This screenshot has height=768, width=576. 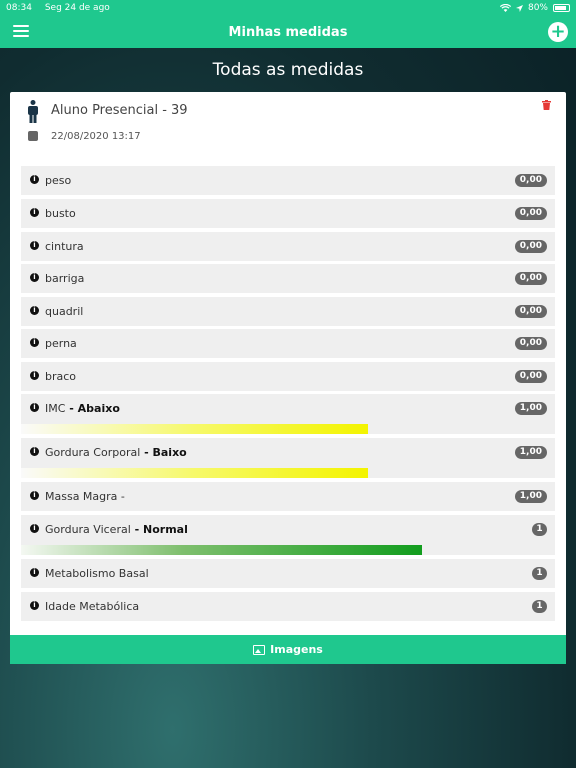 I want to click on status-date: Seg 24 de ago, so click(x=77, y=8).